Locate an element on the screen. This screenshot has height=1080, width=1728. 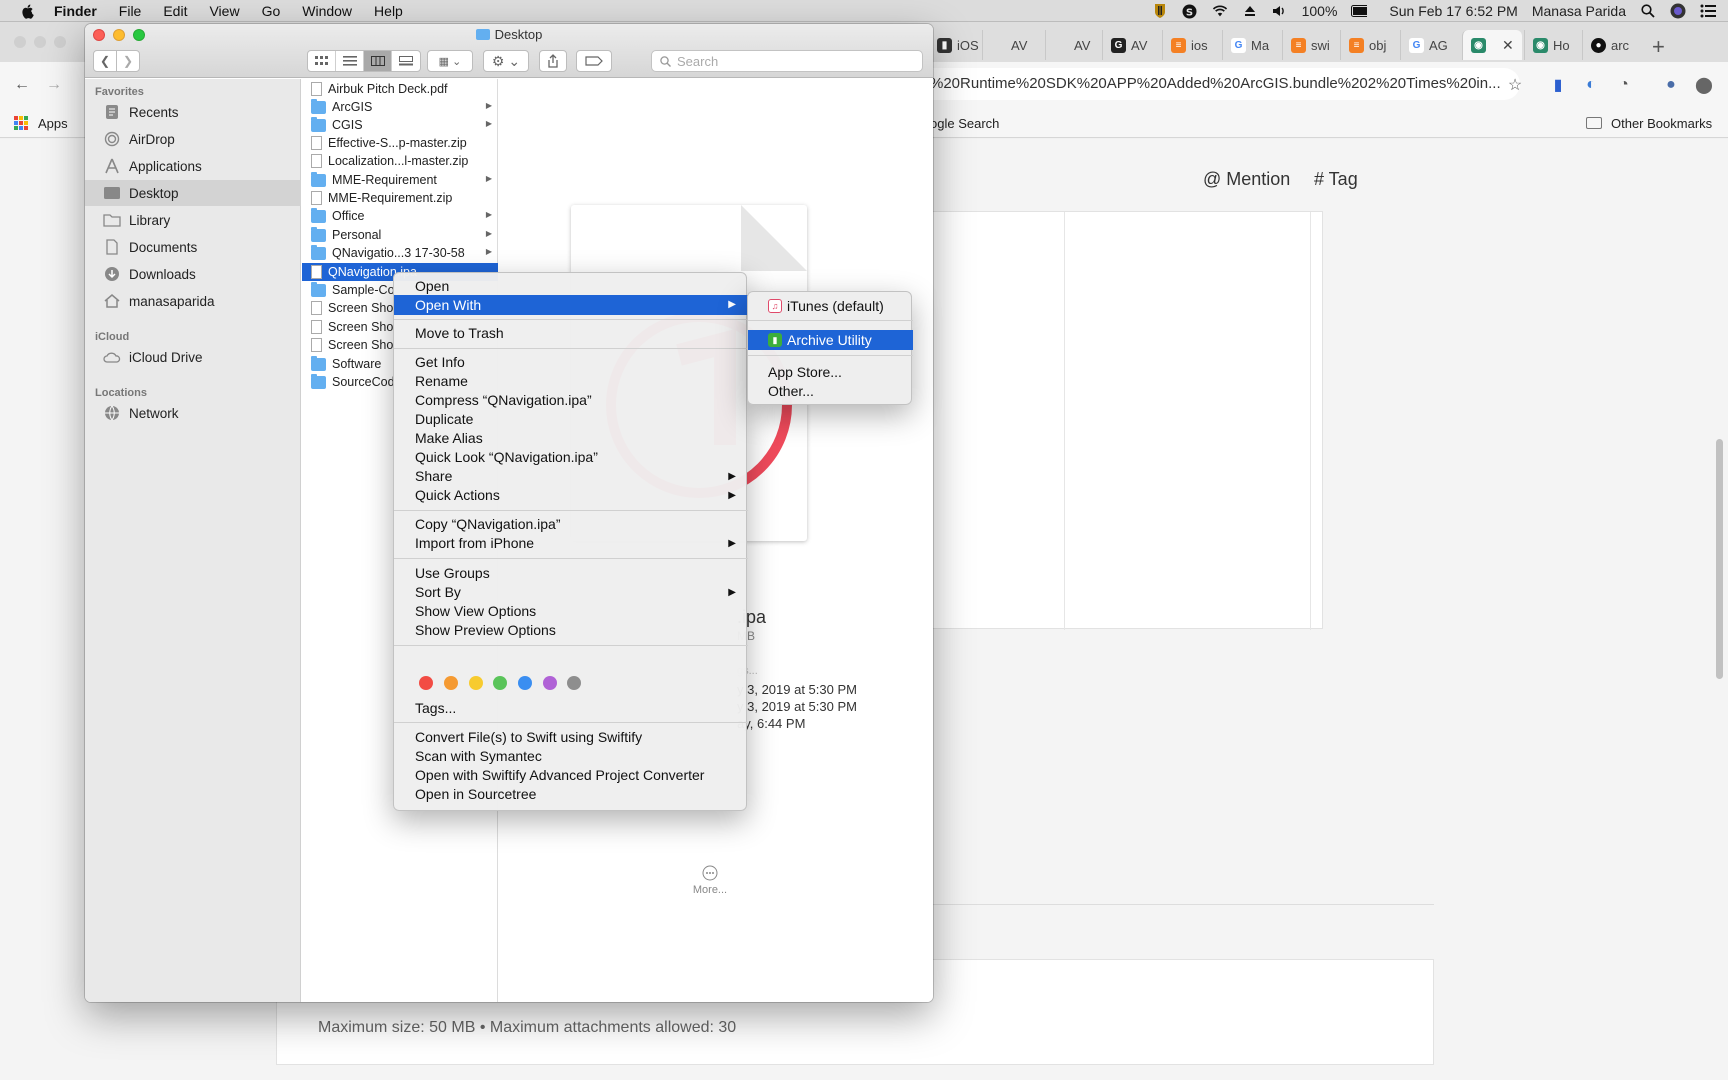
file-item: Airbuk Pitch Deck.pdf is located at coordinates (400, 89).